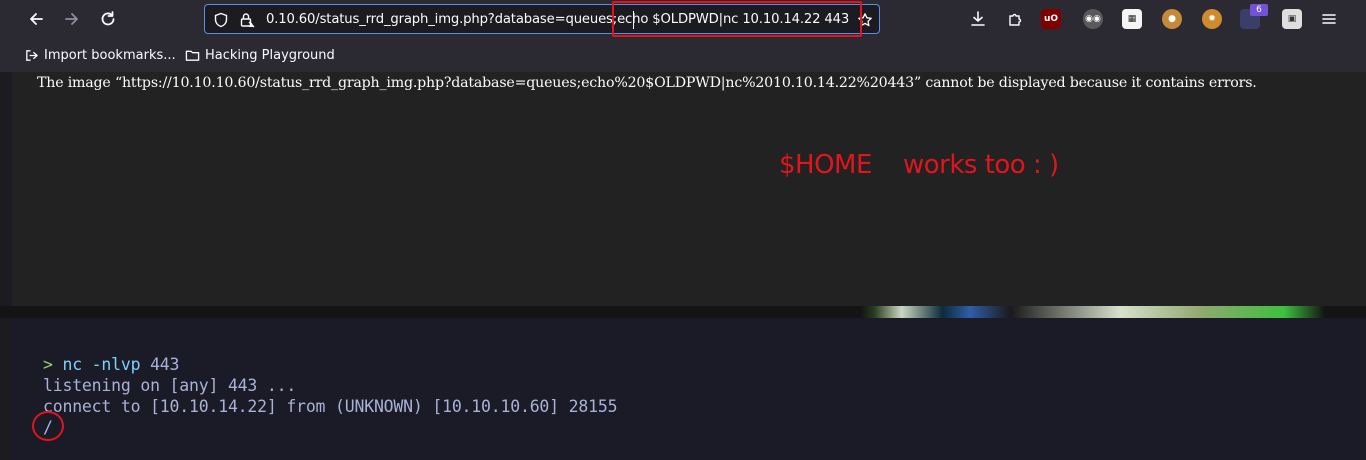 Image resolution: width=1366 pixels, height=460 pixels. Describe the element at coordinates (270, 55) in the screenshot. I see `bookmark-label: Hacking Playground` at that location.